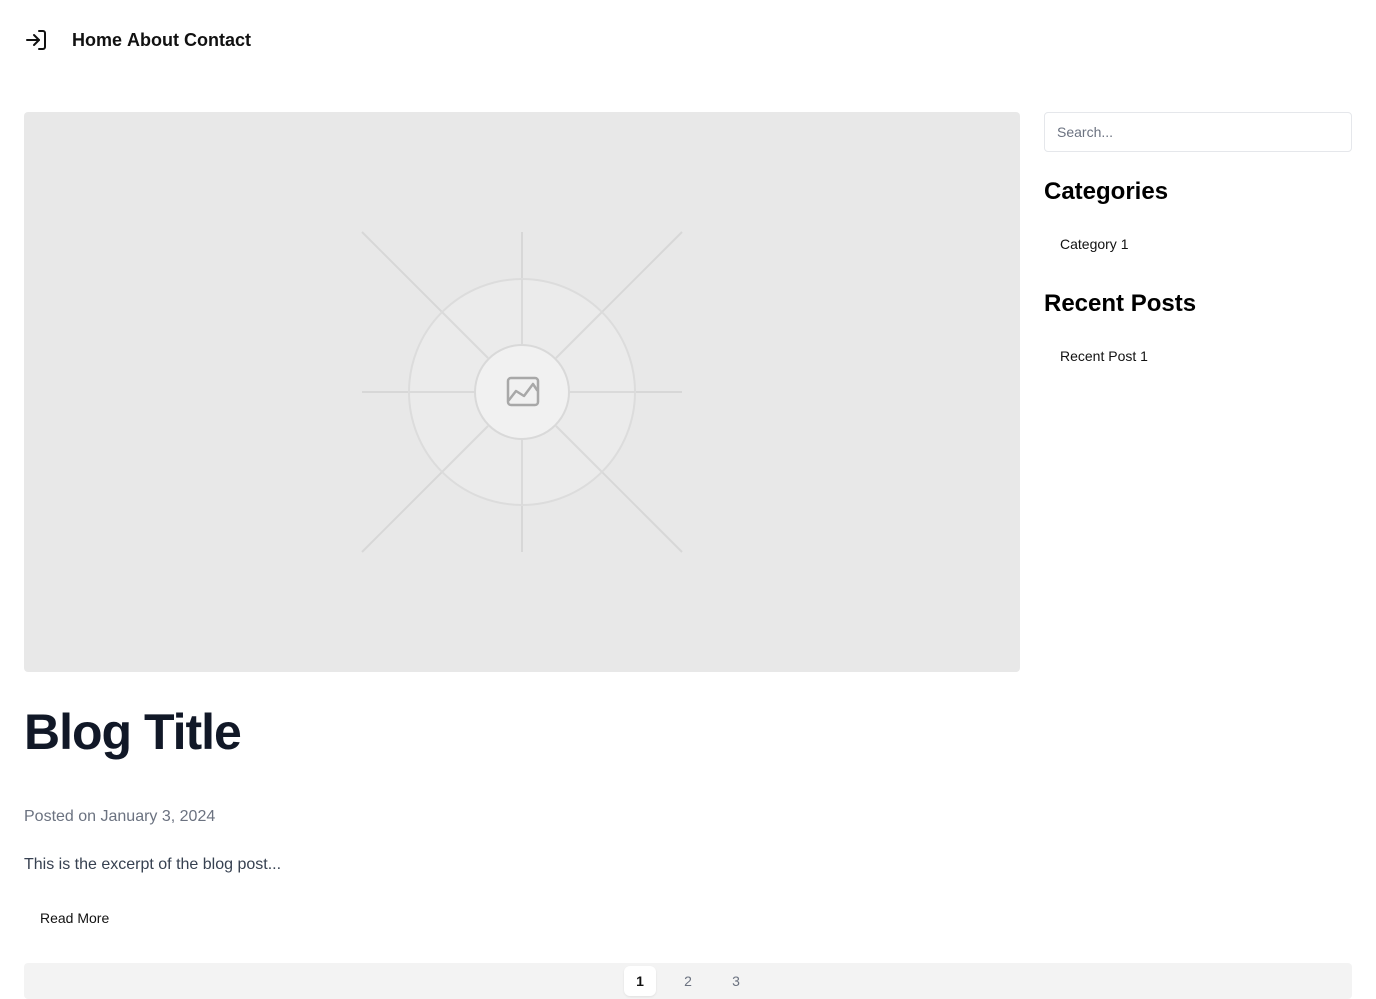  What do you see at coordinates (640, 981) in the screenshot?
I see `page-button-1: 1` at bounding box center [640, 981].